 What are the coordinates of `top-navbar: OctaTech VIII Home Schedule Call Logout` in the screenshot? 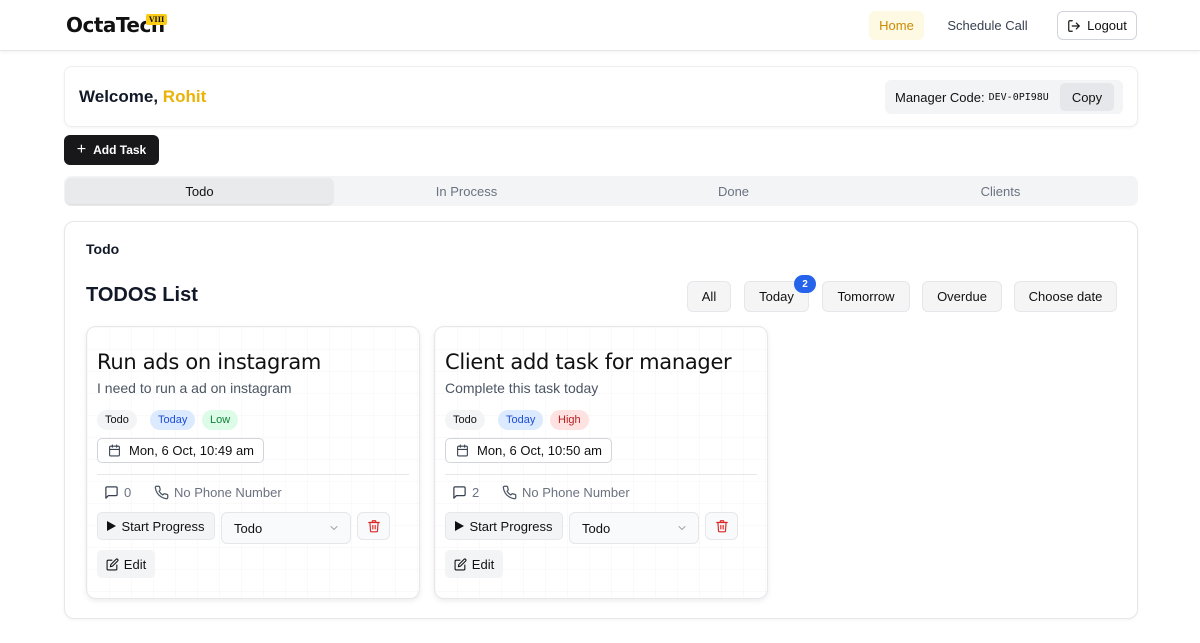 It's located at (600, 25).